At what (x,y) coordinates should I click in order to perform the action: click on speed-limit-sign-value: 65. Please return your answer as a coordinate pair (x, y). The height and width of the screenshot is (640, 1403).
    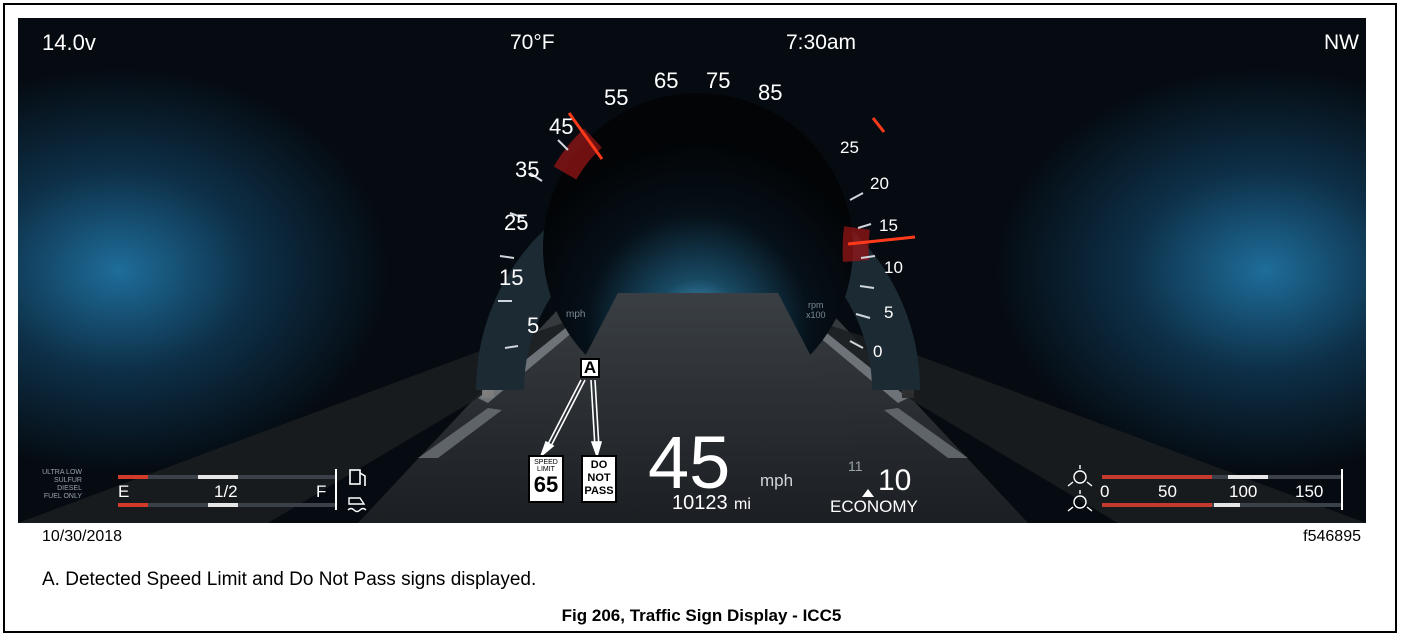
    Looking at the image, I should click on (546, 484).